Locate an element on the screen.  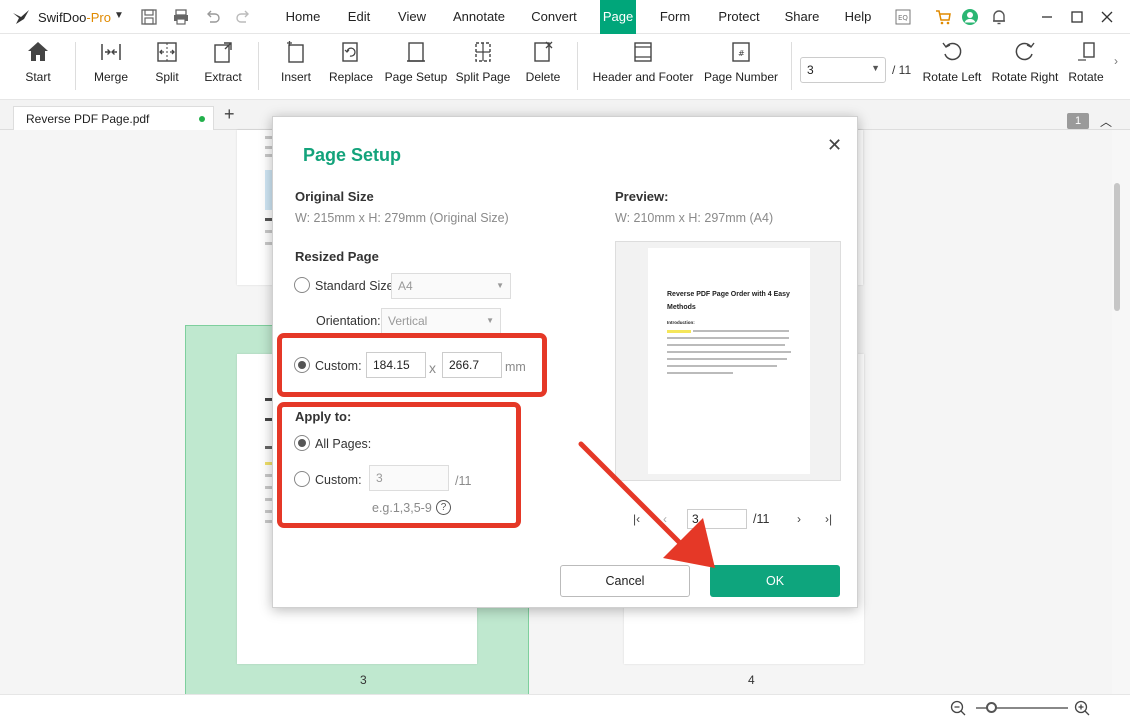
rotate-label: Rotate is located at coordinates (1086, 77).